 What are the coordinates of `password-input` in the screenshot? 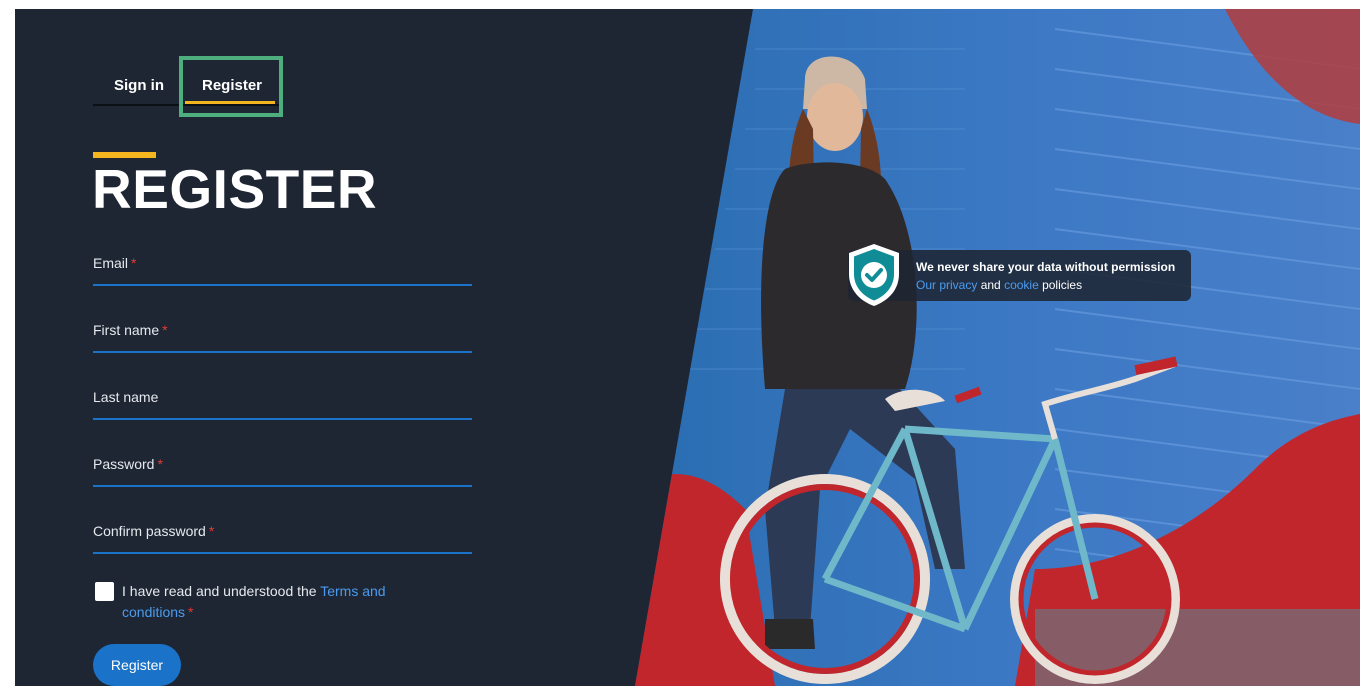 It's located at (284, 469).